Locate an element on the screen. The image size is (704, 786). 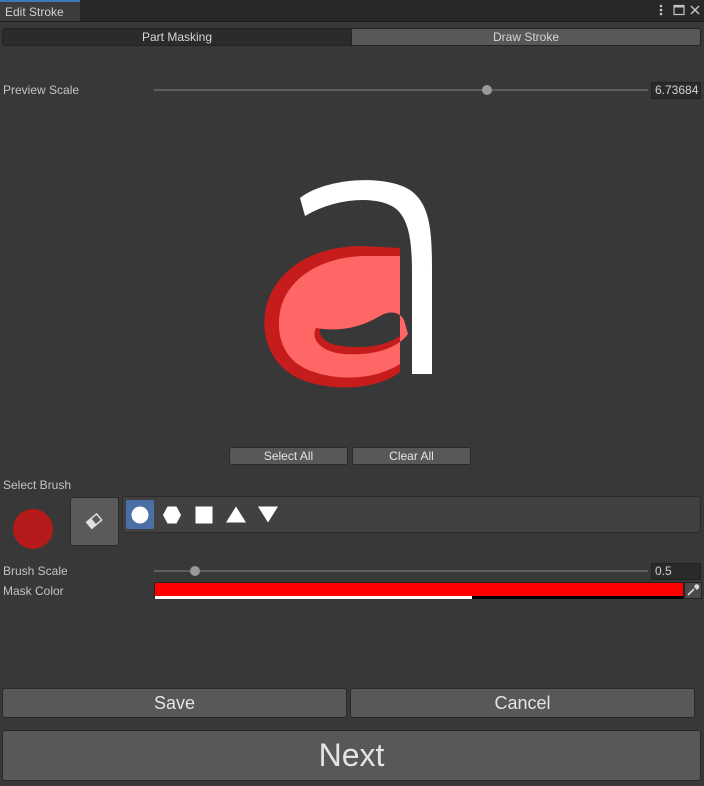
next-button: Next is located at coordinates (351, 755).